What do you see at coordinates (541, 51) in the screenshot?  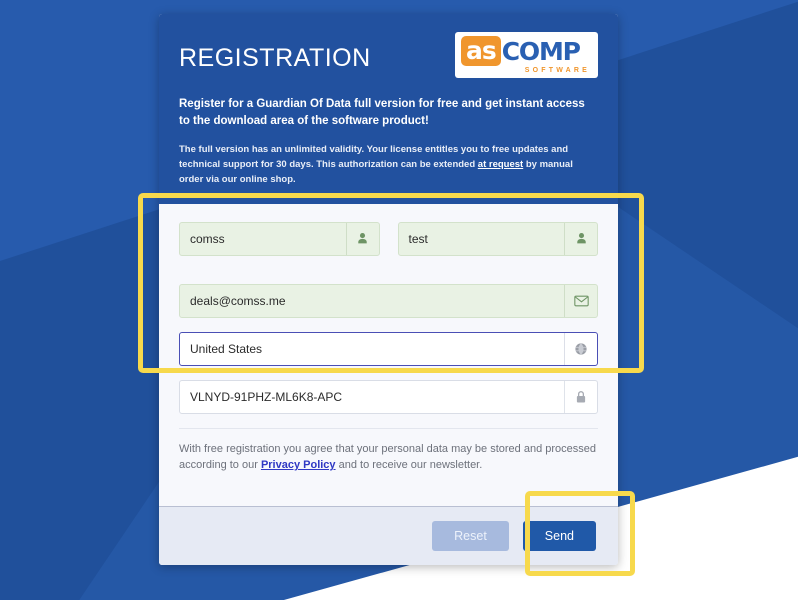 I see `logo-word-comp: COMP` at bounding box center [541, 51].